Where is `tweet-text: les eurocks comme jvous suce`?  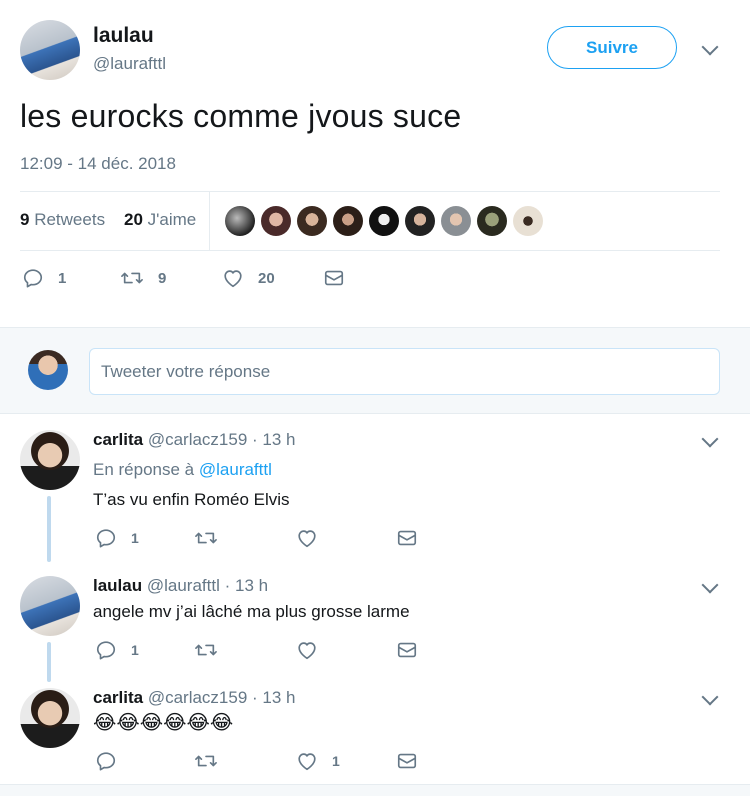
tweet-text: les eurocks comme jvous suce is located at coordinates (241, 116).